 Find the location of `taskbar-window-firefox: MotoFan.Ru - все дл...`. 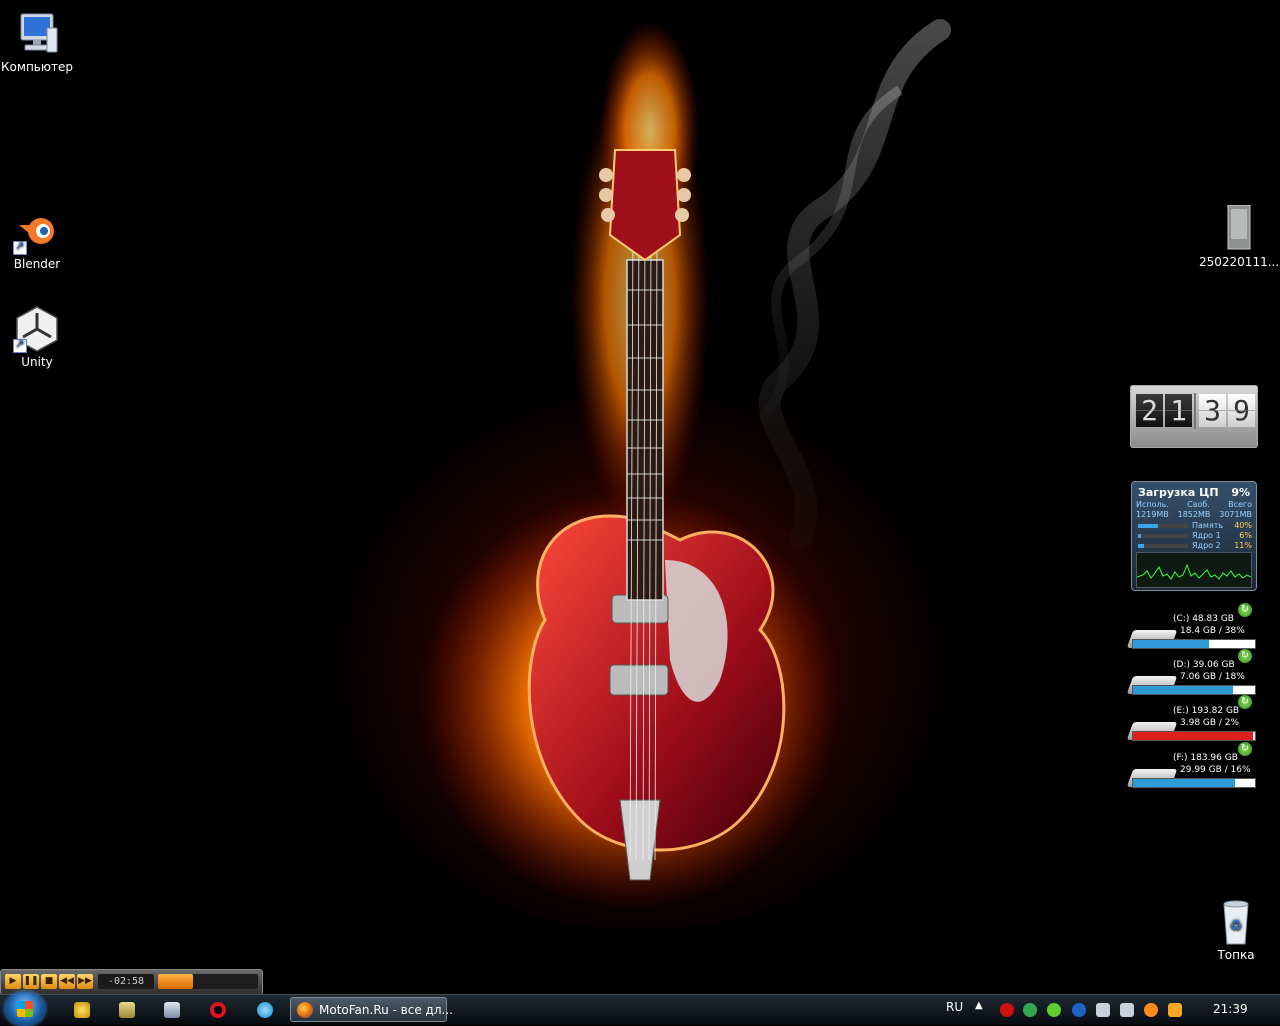

taskbar-window-firefox: MotoFan.Ru - все дл... is located at coordinates (371, 1009).